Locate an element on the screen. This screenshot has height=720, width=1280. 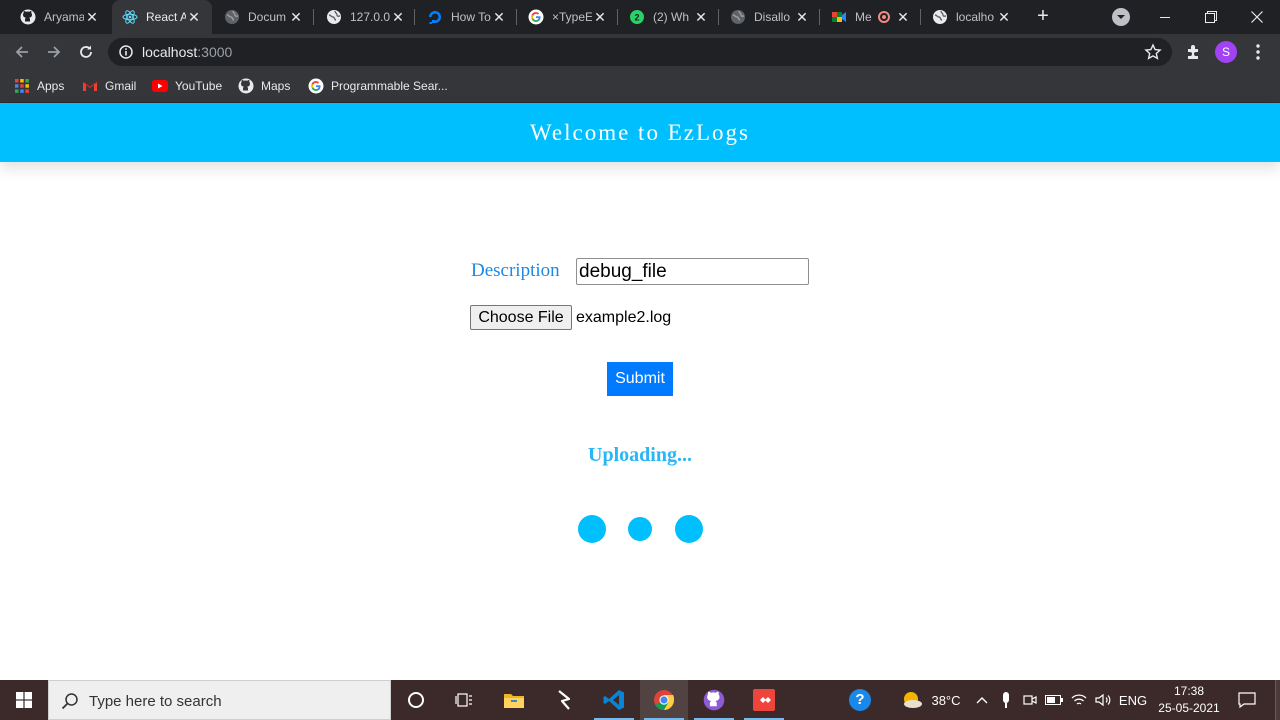
bookmark-maps: Maps is located at coordinates (264, 86).